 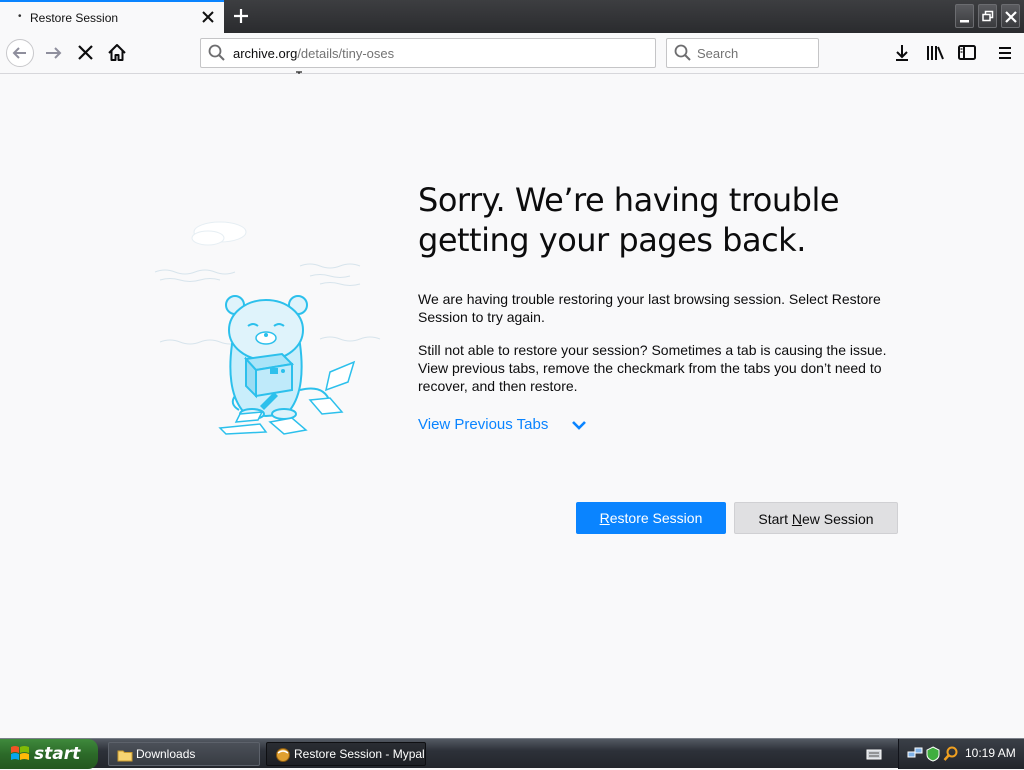 What do you see at coordinates (656, 518) in the screenshot?
I see `restore-label-rest: estore Session` at bounding box center [656, 518].